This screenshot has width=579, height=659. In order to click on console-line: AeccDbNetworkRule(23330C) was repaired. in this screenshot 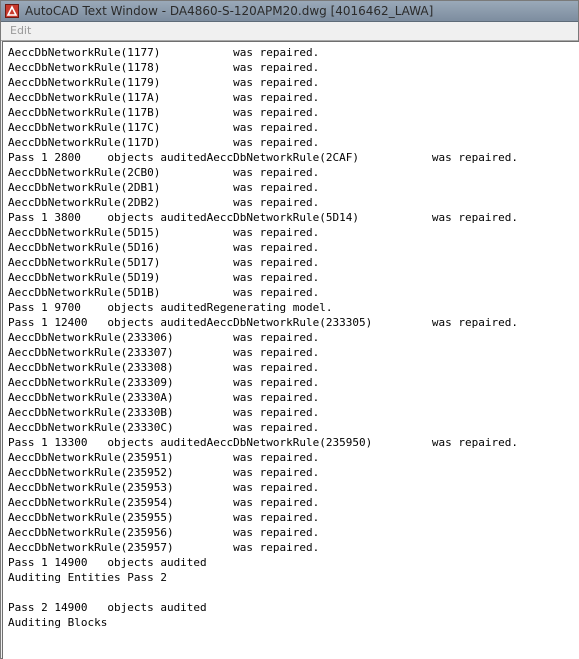, I will do `click(164, 427)`.